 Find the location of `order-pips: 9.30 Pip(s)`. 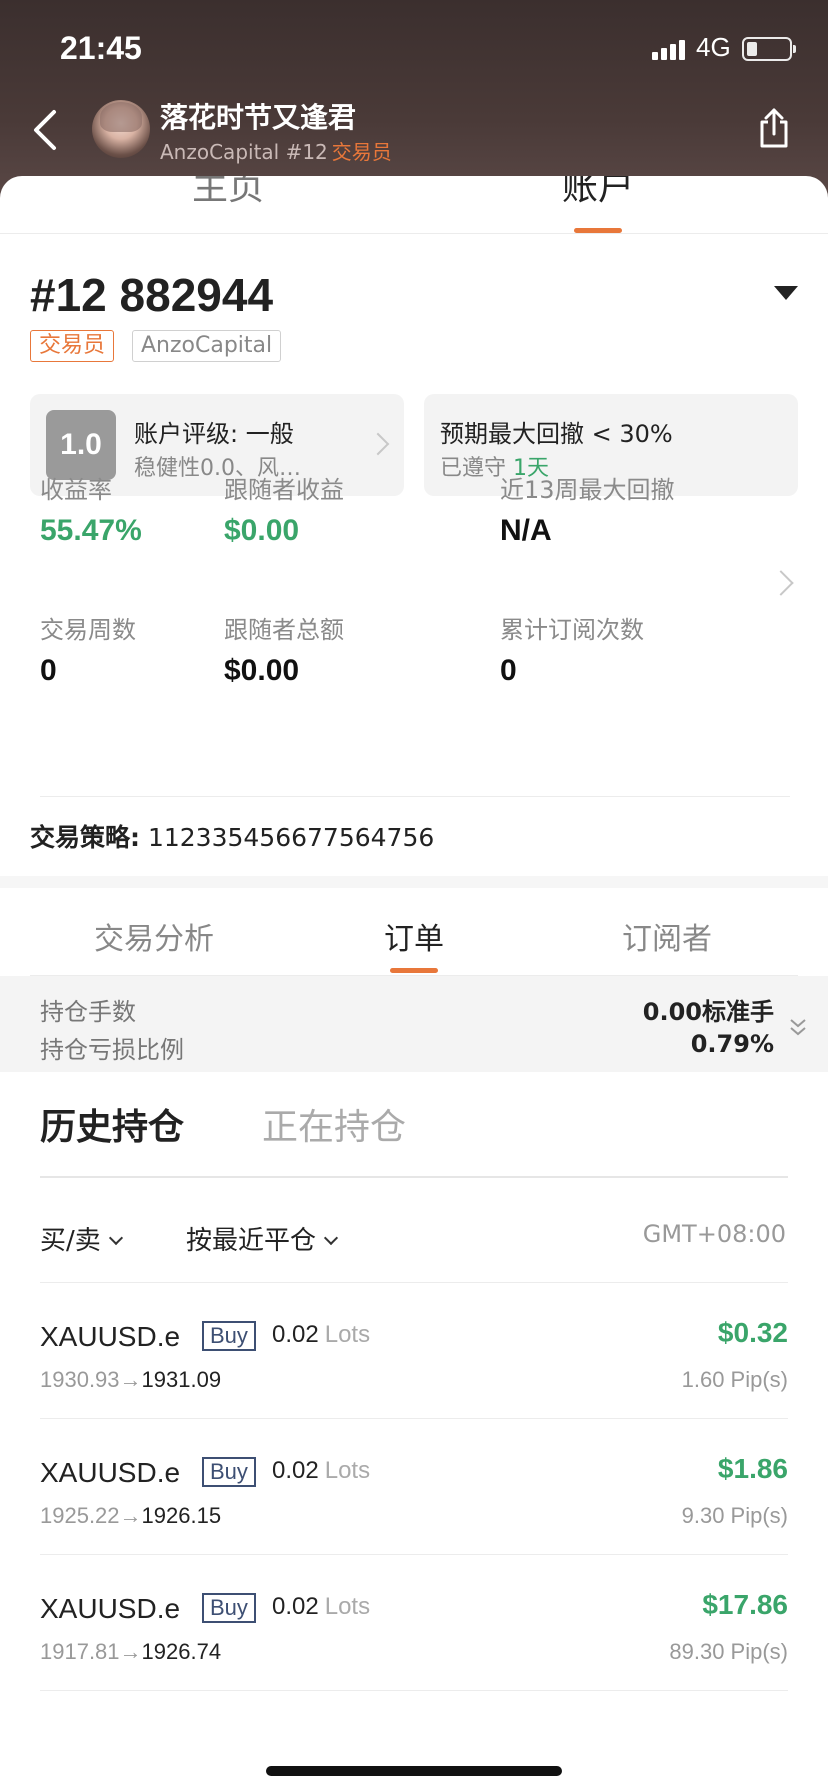

order-pips: 9.30 Pip(s) is located at coordinates (734, 1515).